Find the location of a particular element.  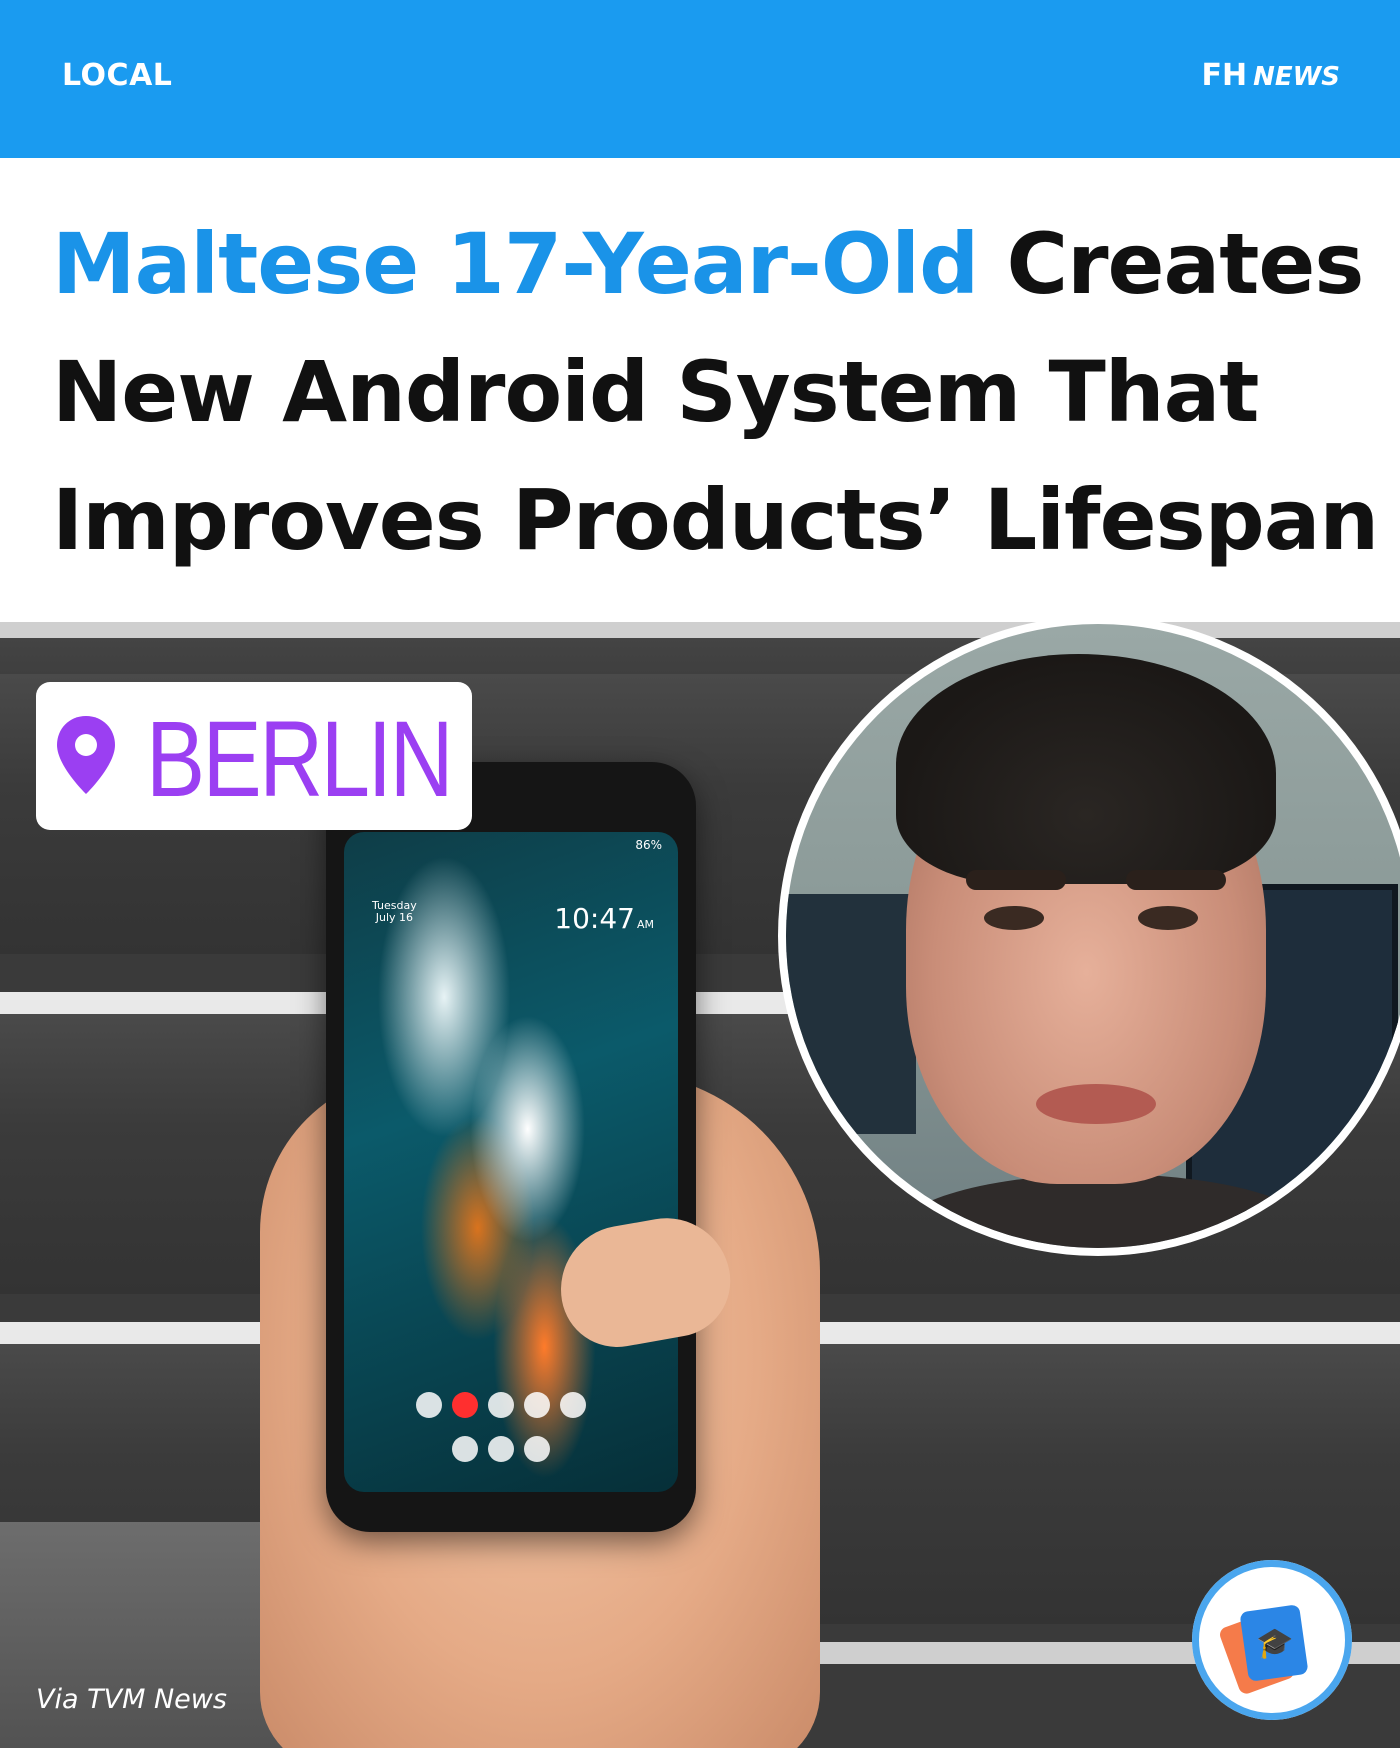

phone-clock: 10:47 AM is located at coordinates (604, 918).